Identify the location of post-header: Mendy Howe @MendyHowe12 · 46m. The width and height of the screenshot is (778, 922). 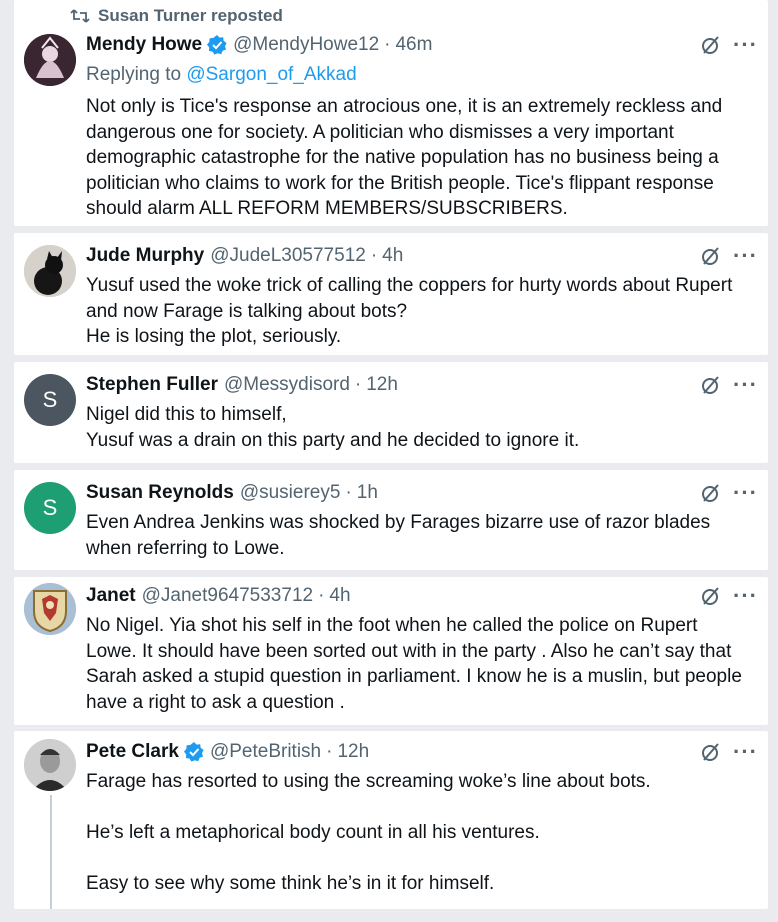
(259, 45).